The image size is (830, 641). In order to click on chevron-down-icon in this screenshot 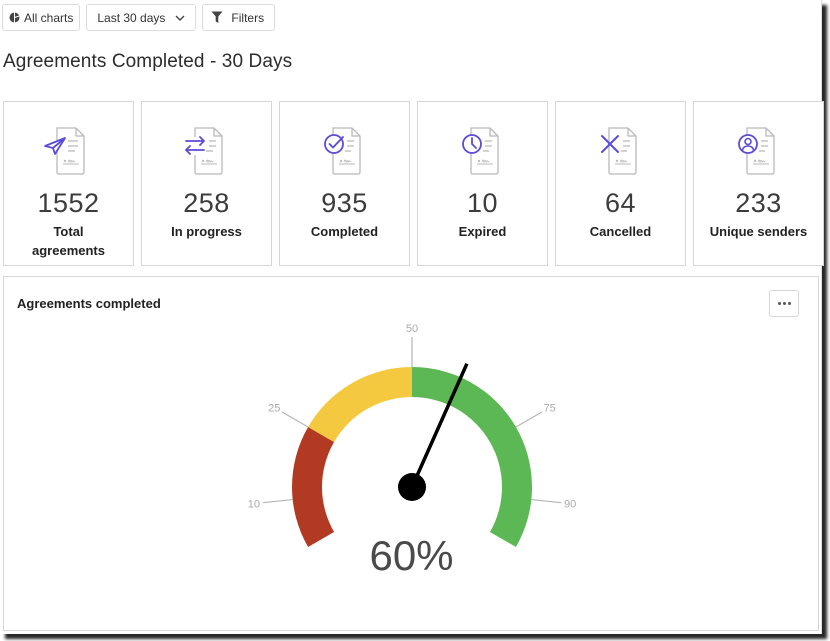, I will do `click(180, 18)`.